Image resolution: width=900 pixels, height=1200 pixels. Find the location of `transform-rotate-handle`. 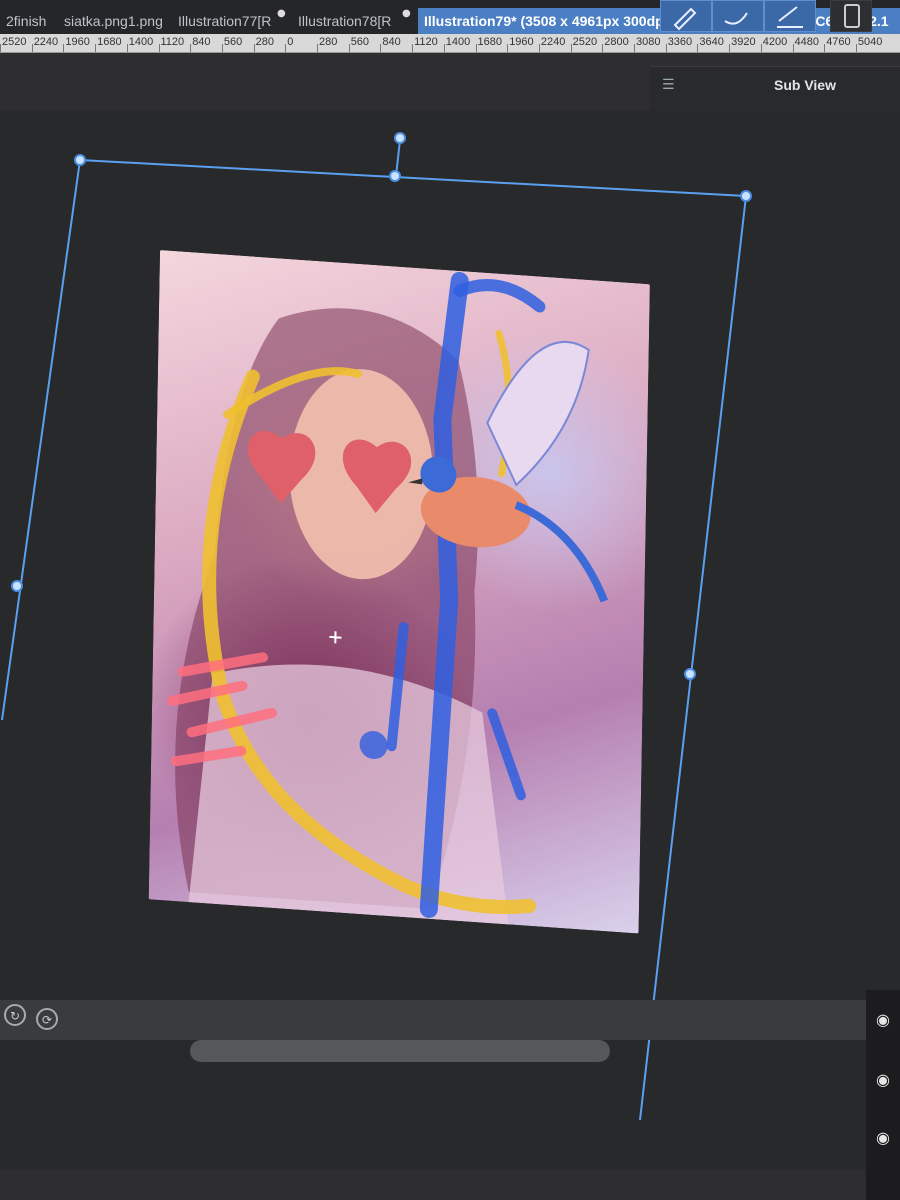

transform-rotate-handle is located at coordinates (400, 138).